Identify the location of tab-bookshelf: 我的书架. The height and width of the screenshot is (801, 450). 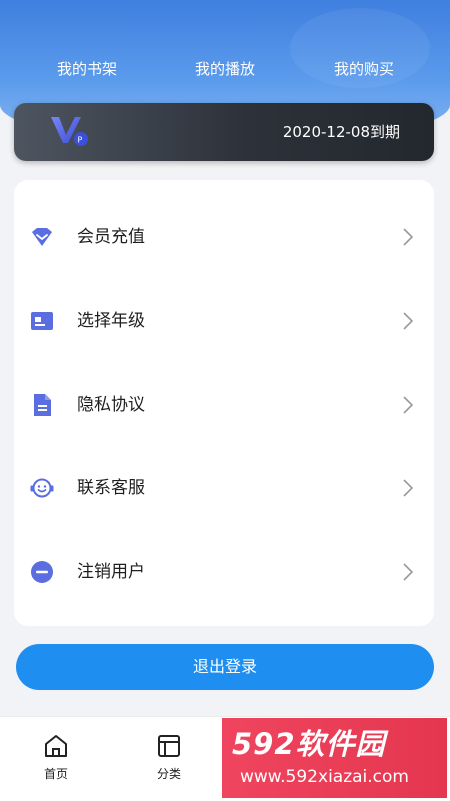
(87, 69).